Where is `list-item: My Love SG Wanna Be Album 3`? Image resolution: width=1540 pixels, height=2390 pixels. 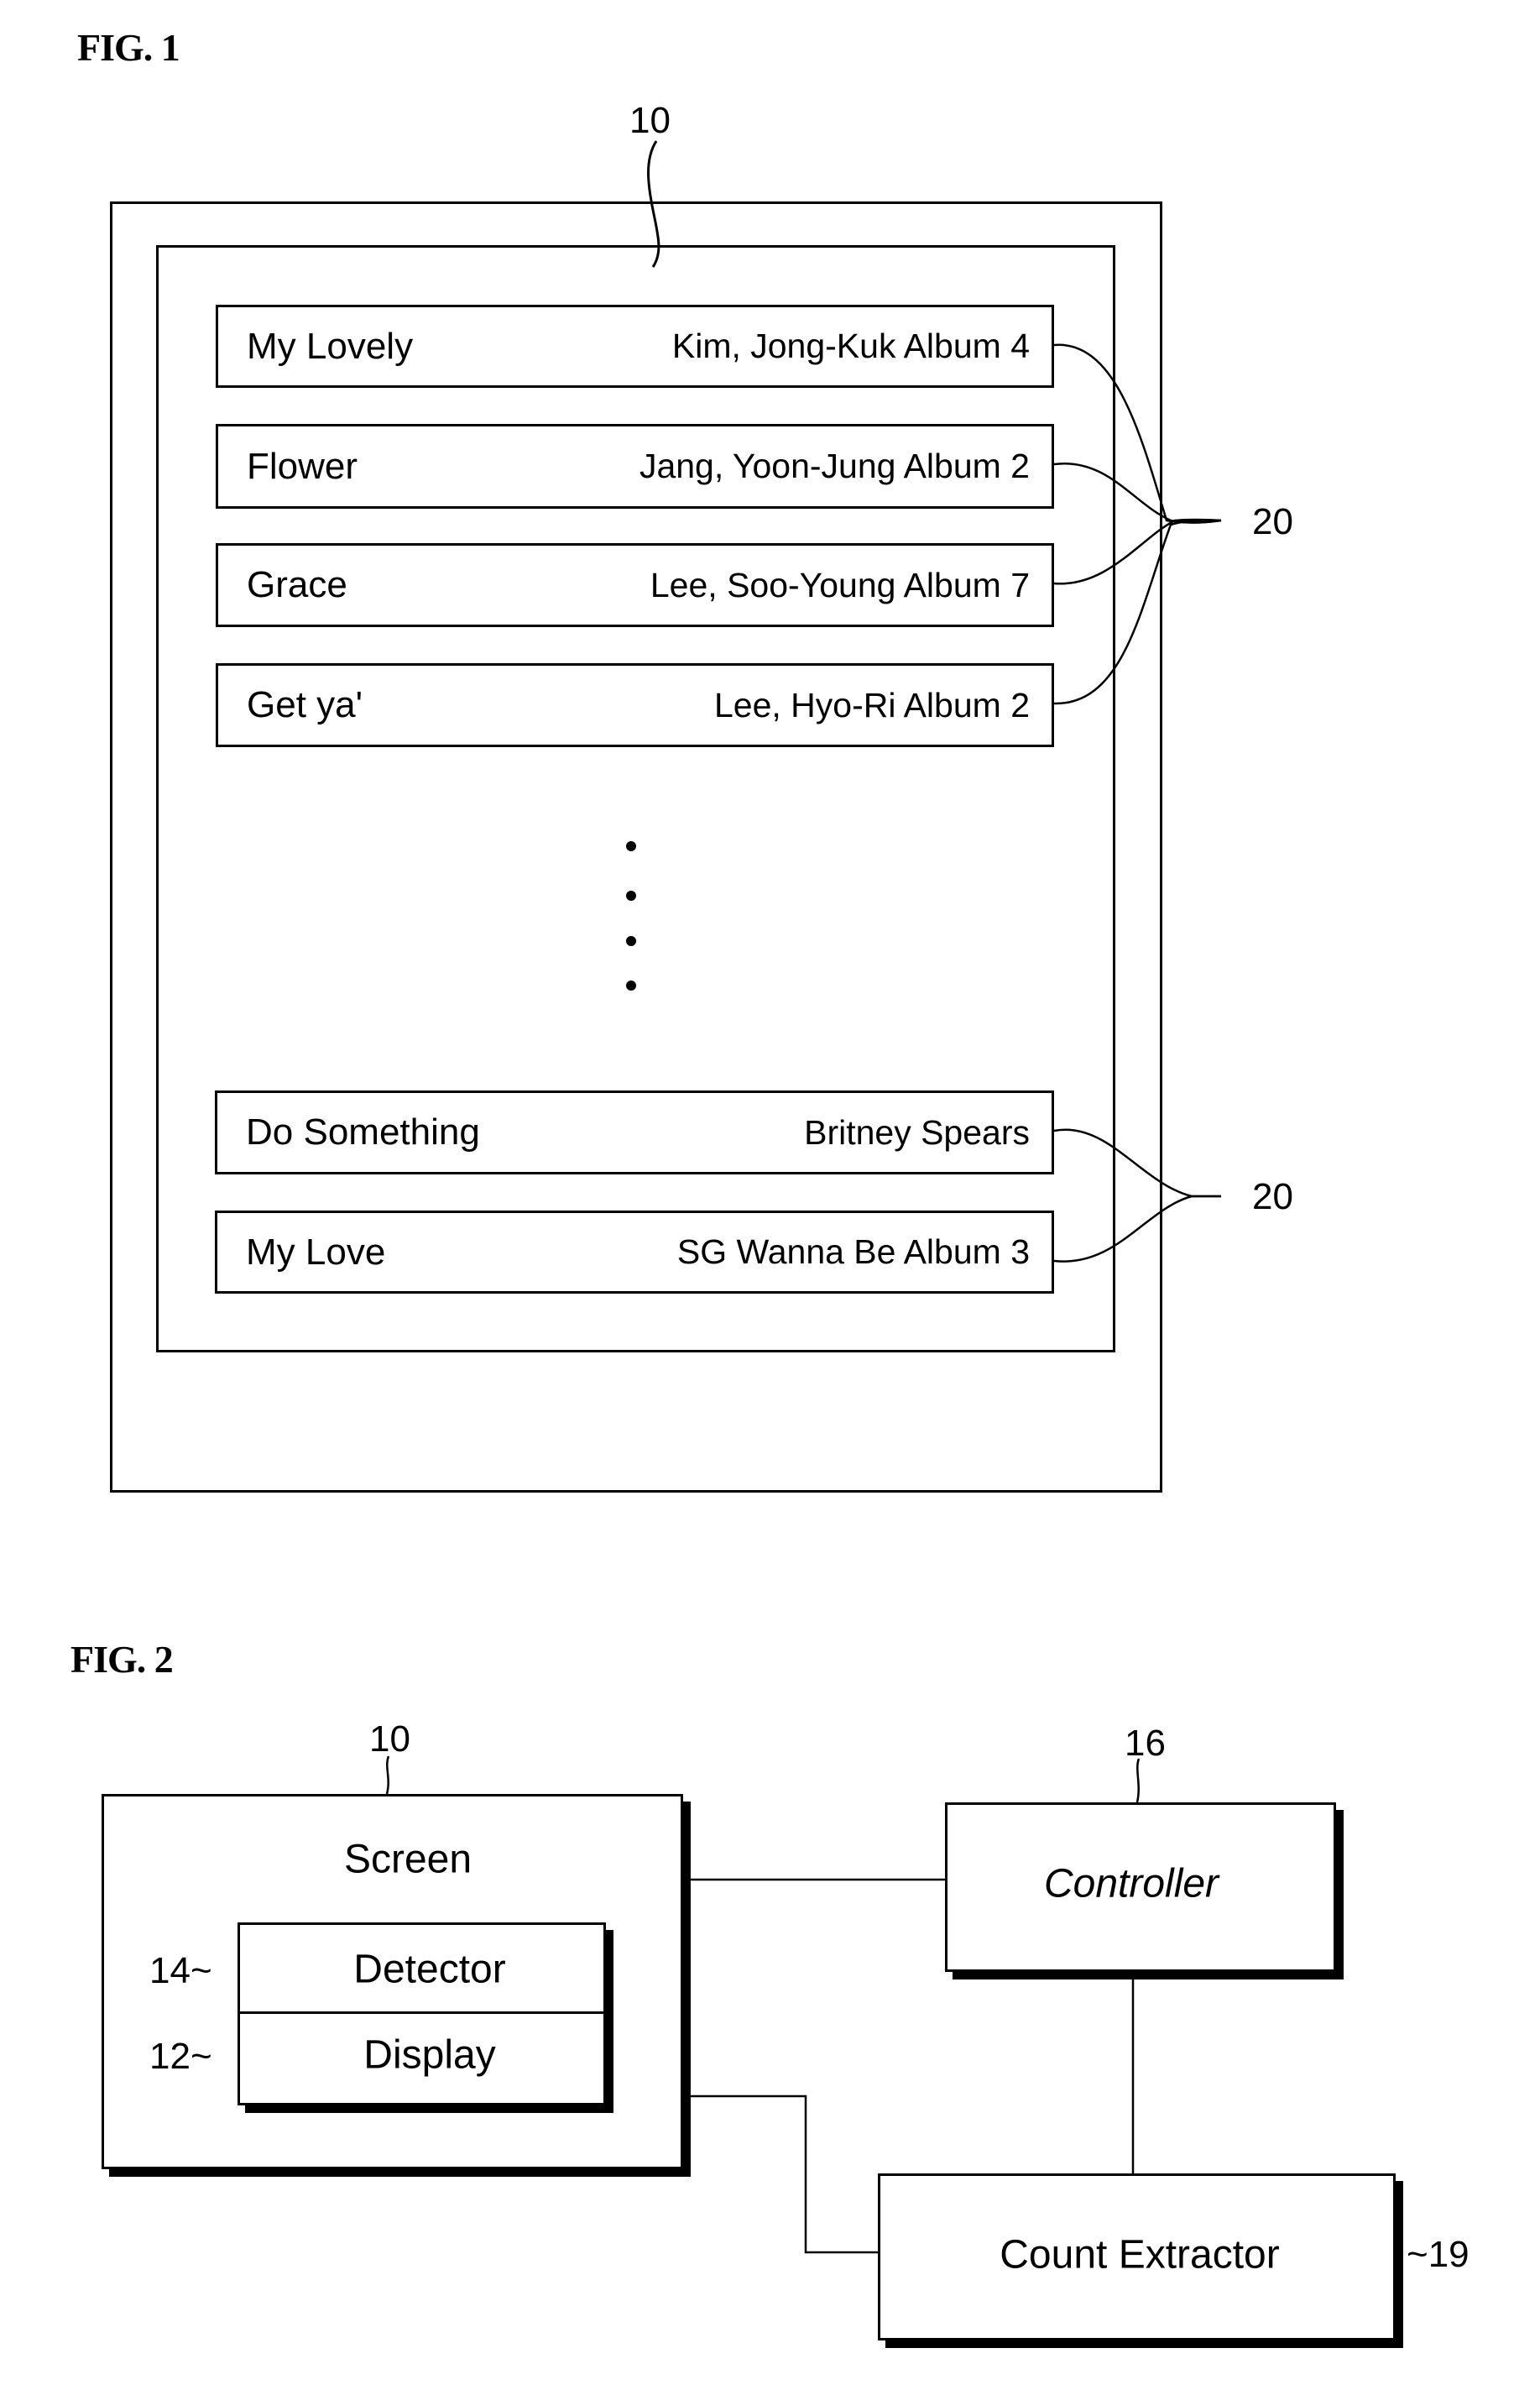
list-item: My Love SG Wanna Be Album 3 is located at coordinates (634, 1252).